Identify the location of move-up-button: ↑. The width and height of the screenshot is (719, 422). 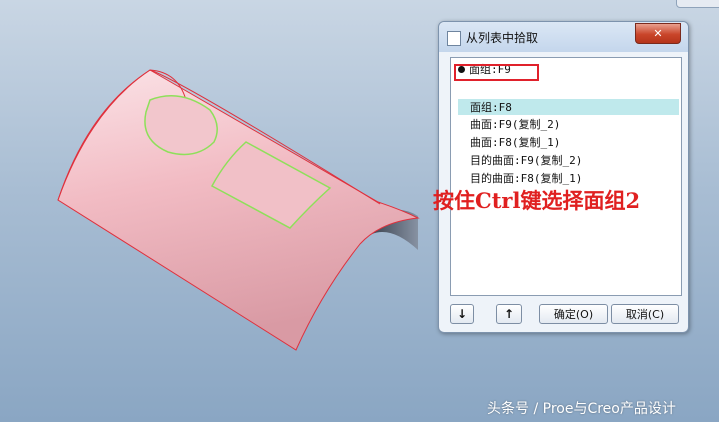
(509, 314).